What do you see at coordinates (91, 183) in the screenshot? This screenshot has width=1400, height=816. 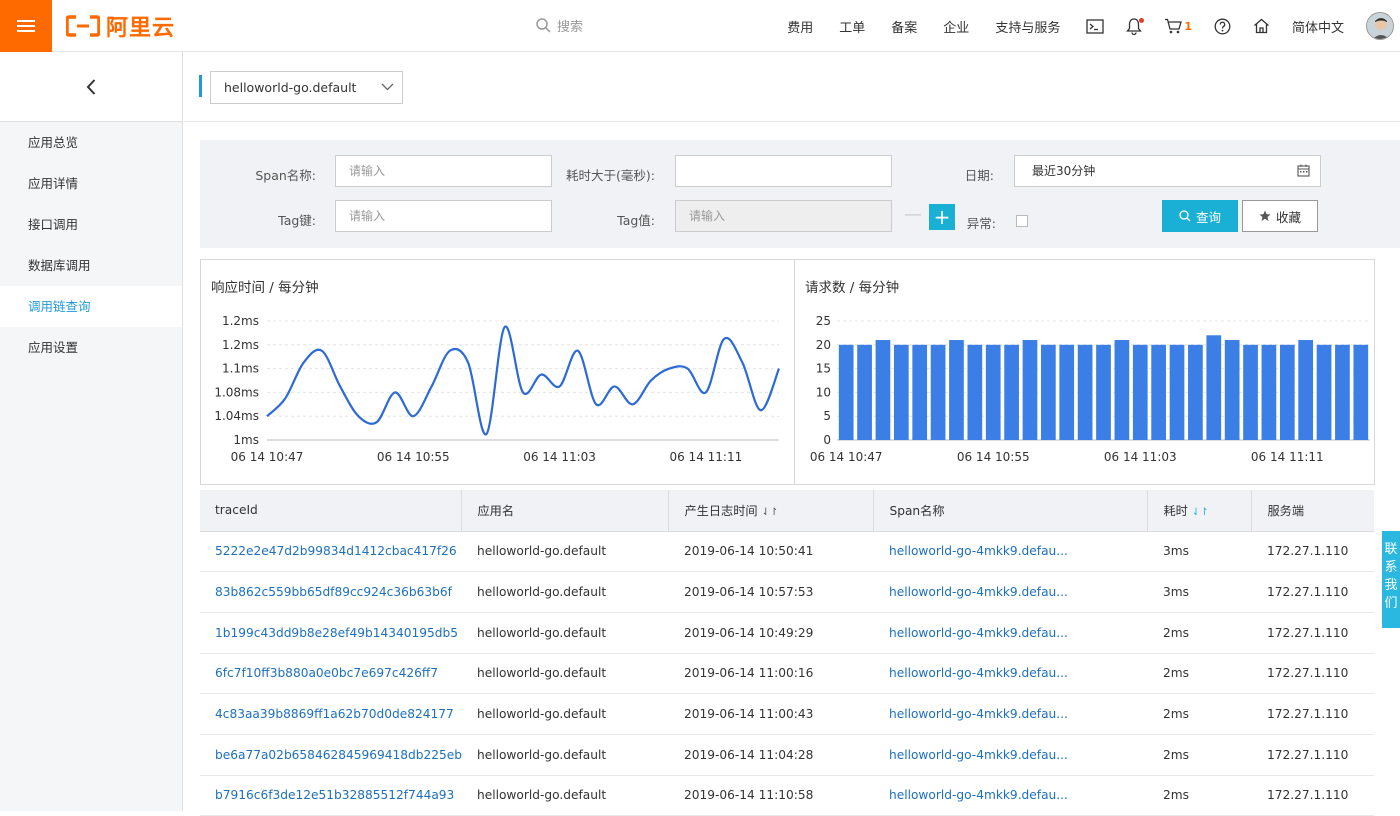 I see `sidebar-item-app-details: 应用详情` at bounding box center [91, 183].